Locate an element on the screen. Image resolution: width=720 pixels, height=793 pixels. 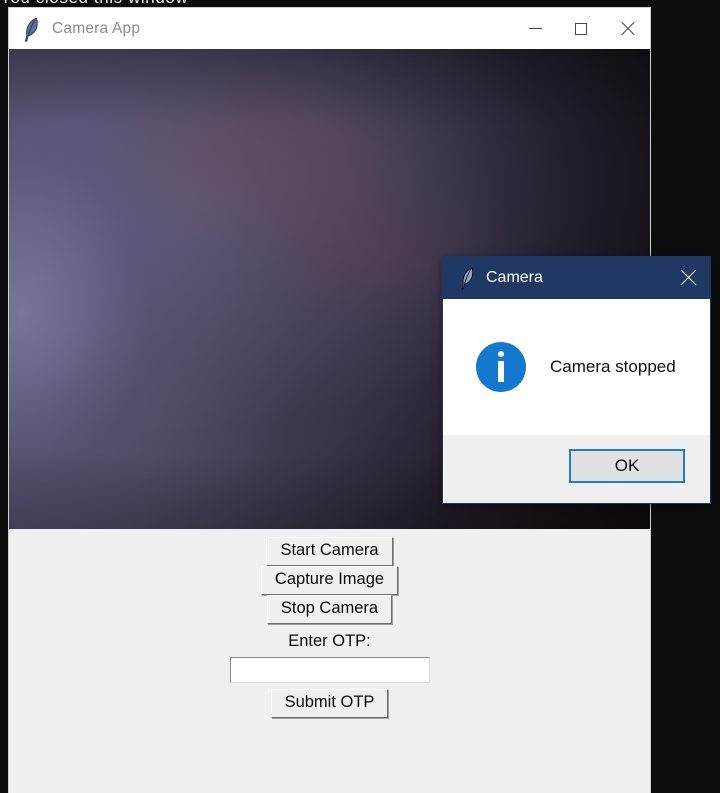
submit-otp-button: Submit OTP is located at coordinates (329, 703).